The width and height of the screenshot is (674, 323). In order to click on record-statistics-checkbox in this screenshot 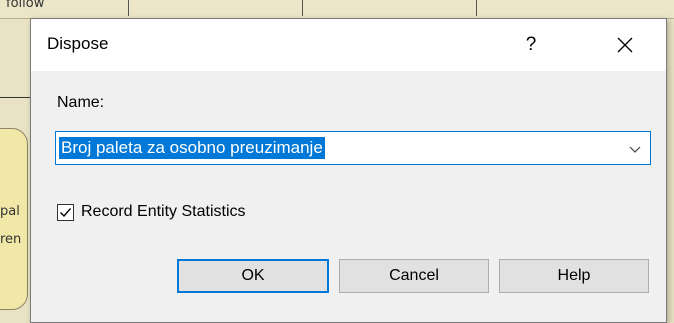, I will do `click(65, 212)`.